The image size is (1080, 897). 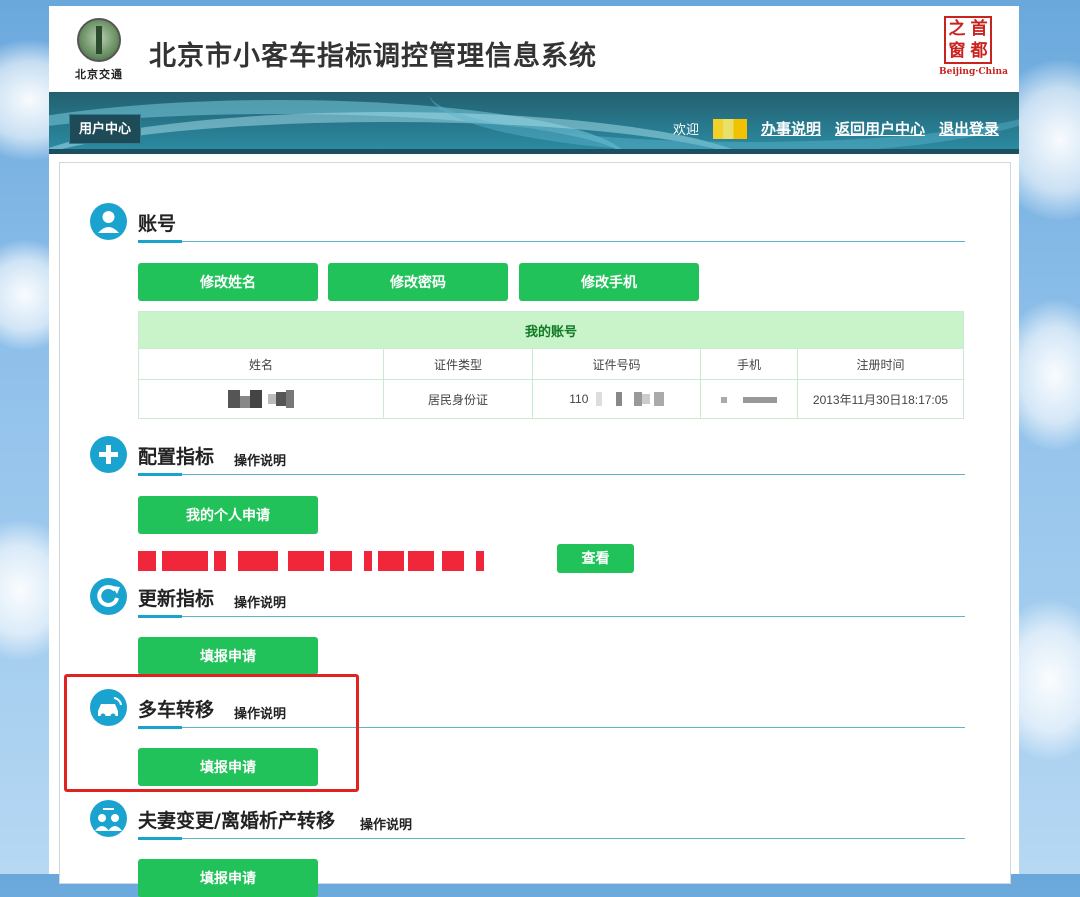 I want to click on link-back-user-center: 返回用户中心, so click(x=880, y=128).